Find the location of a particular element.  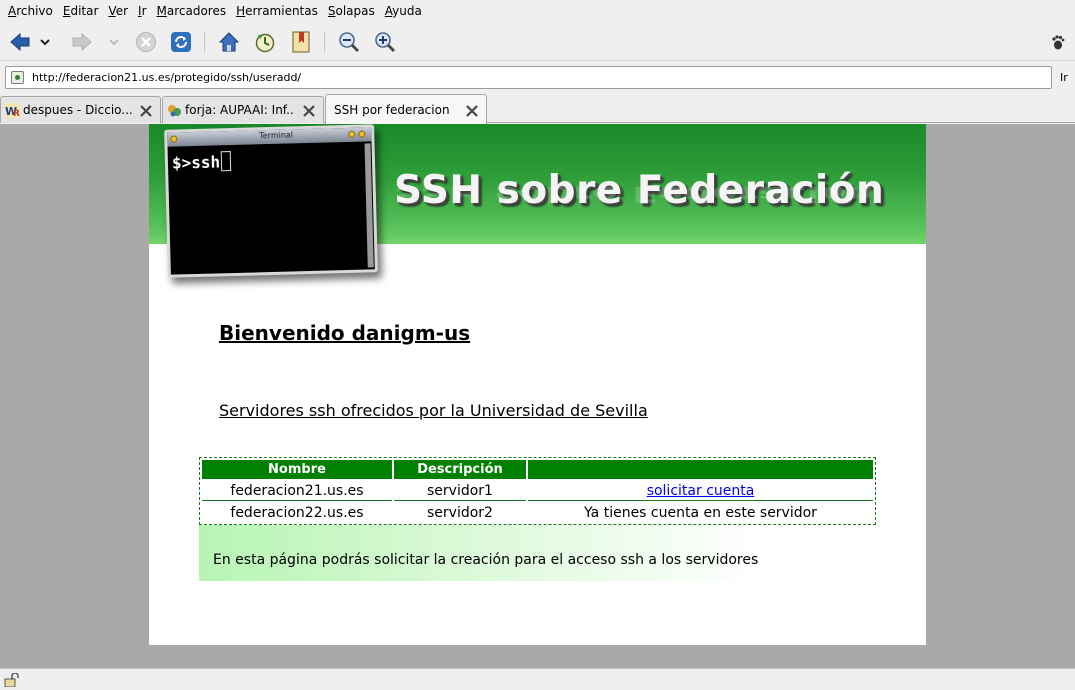

terminal-titlebar: Terminal is located at coordinates (269, 137).